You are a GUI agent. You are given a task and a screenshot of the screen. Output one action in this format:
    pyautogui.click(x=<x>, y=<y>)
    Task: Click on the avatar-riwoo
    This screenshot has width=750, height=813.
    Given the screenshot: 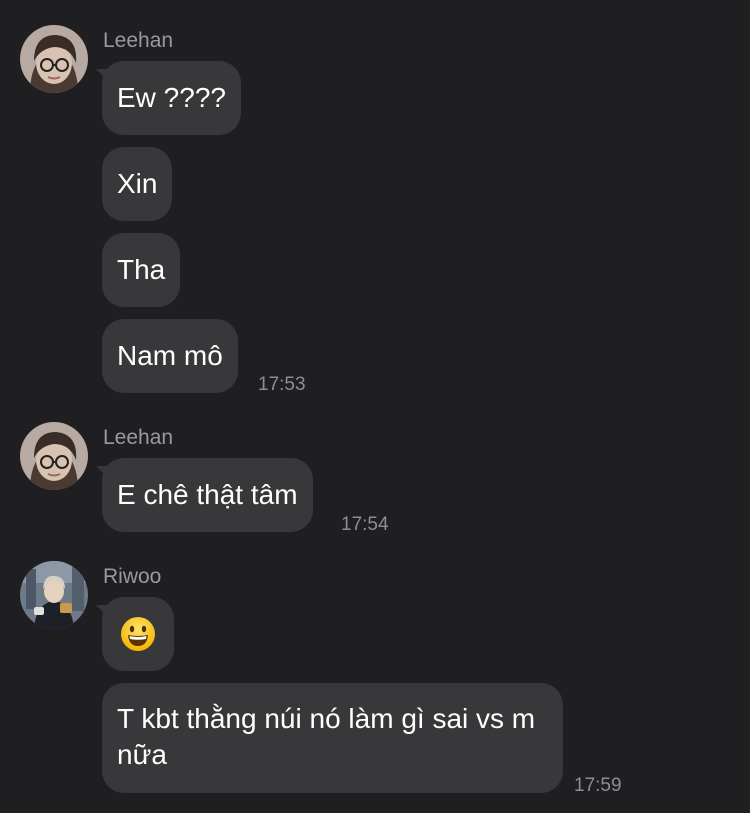 What is the action you would take?
    pyautogui.click(x=54, y=595)
    